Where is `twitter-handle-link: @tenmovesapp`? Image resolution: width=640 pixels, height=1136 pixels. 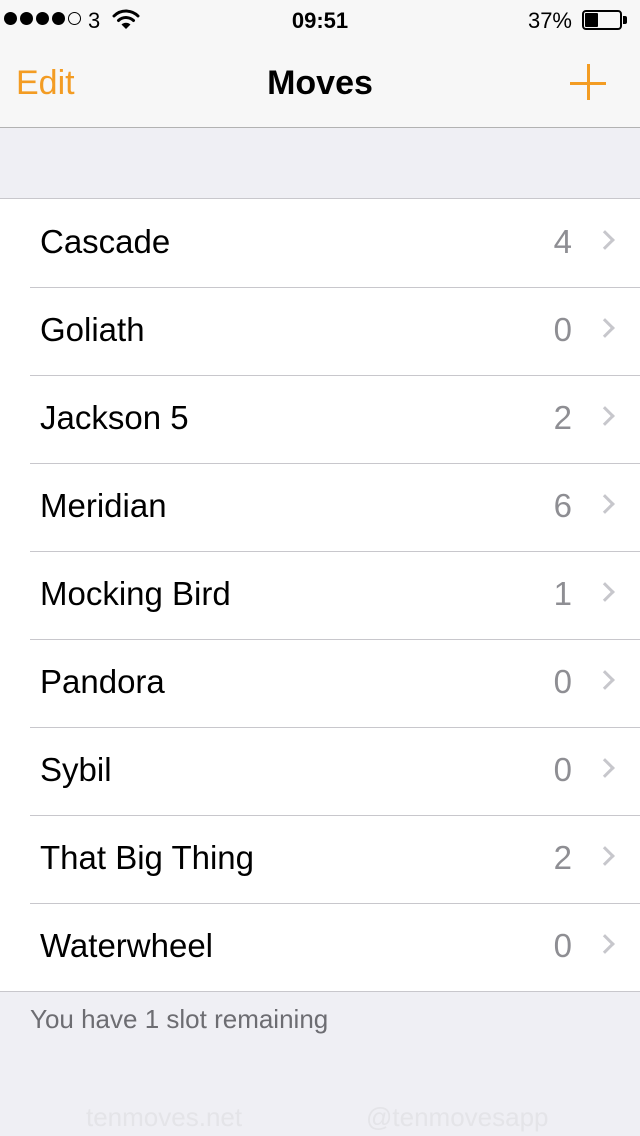 twitter-handle-link: @tenmovesapp is located at coordinates (457, 1117).